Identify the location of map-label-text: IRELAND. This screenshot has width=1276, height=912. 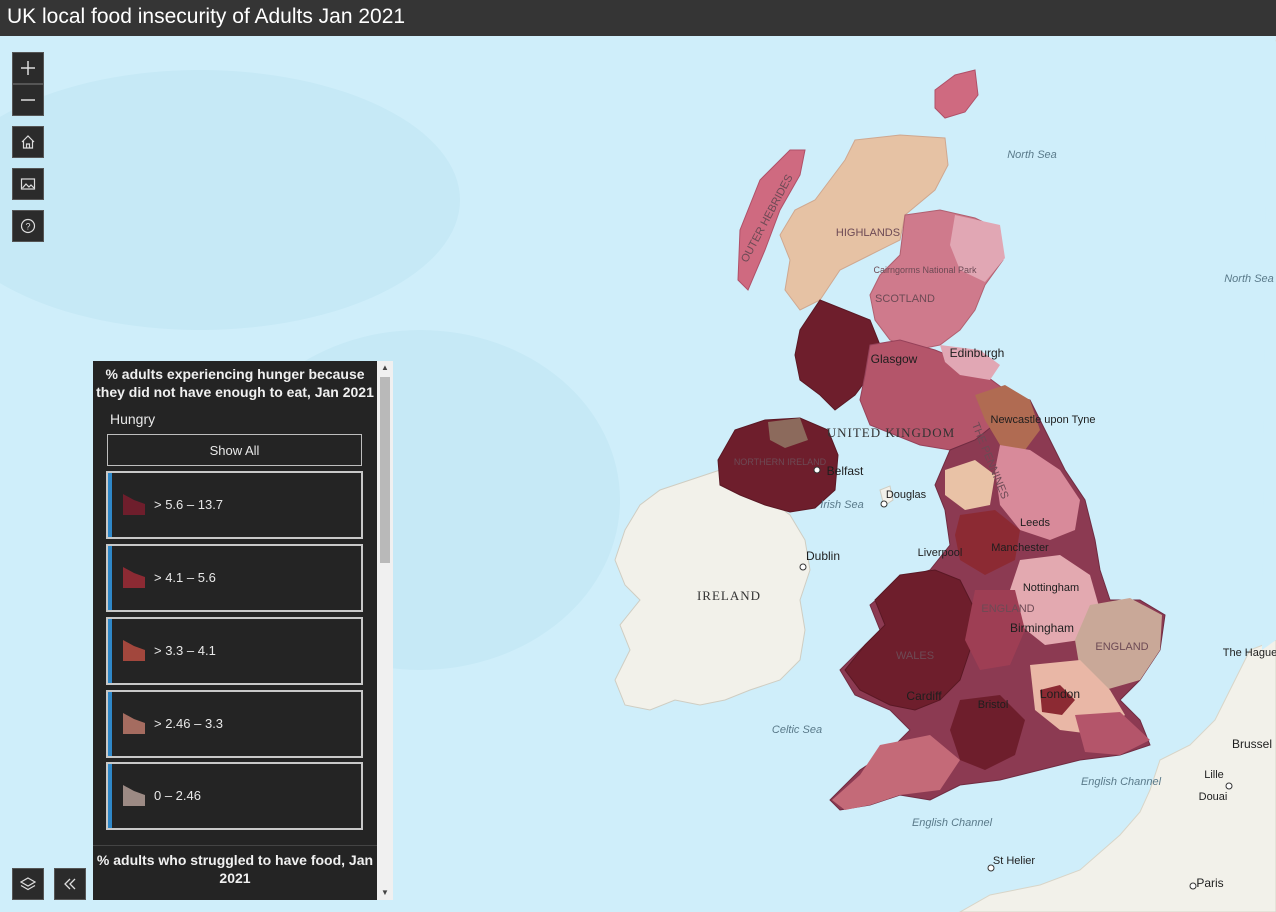
(729, 595).